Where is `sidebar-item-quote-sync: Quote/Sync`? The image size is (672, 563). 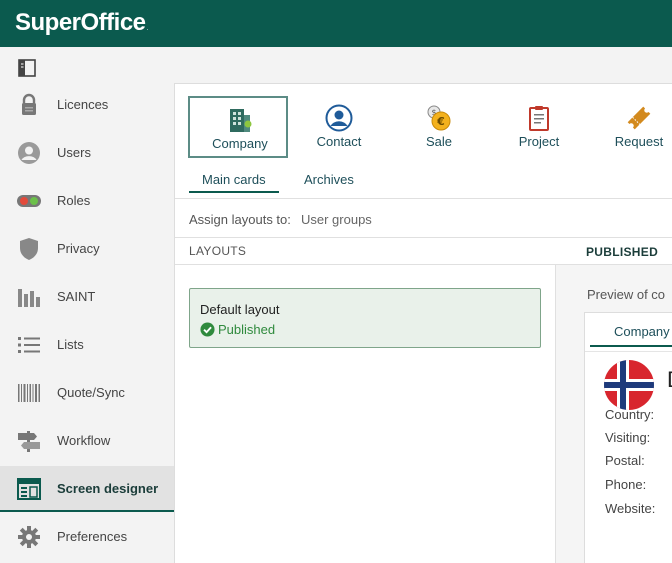 sidebar-item-quote-sync: Quote/Sync is located at coordinates (87, 393).